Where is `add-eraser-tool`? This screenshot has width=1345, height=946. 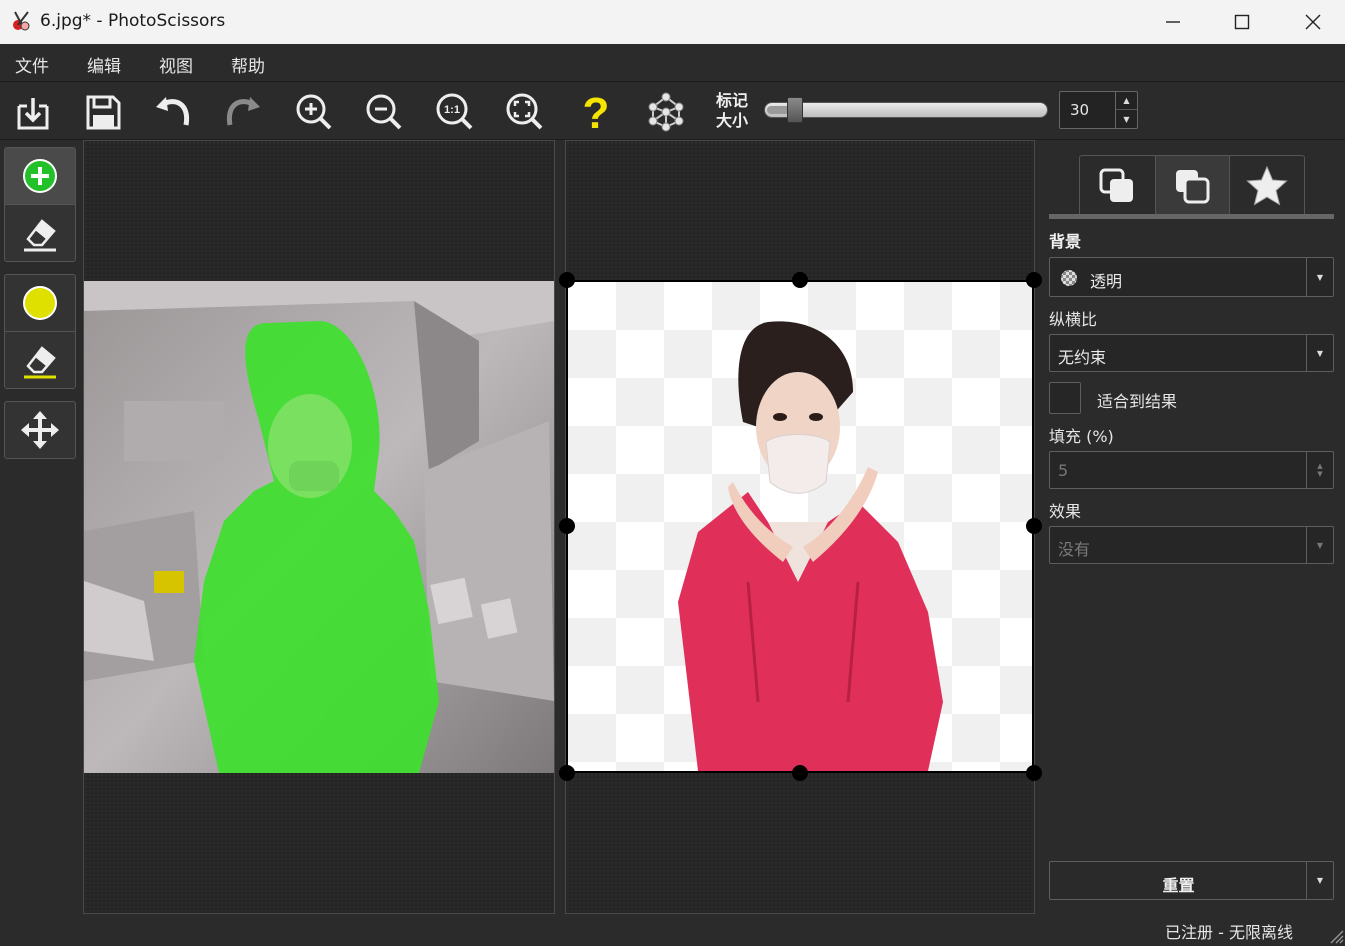 add-eraser-tool is located at coordinates (40, 233).